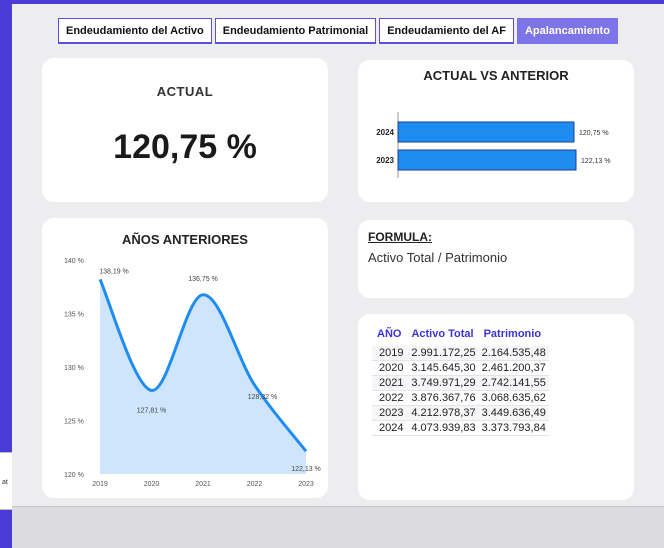  I want to click on left-panel-stub: at, so click(6, 481).